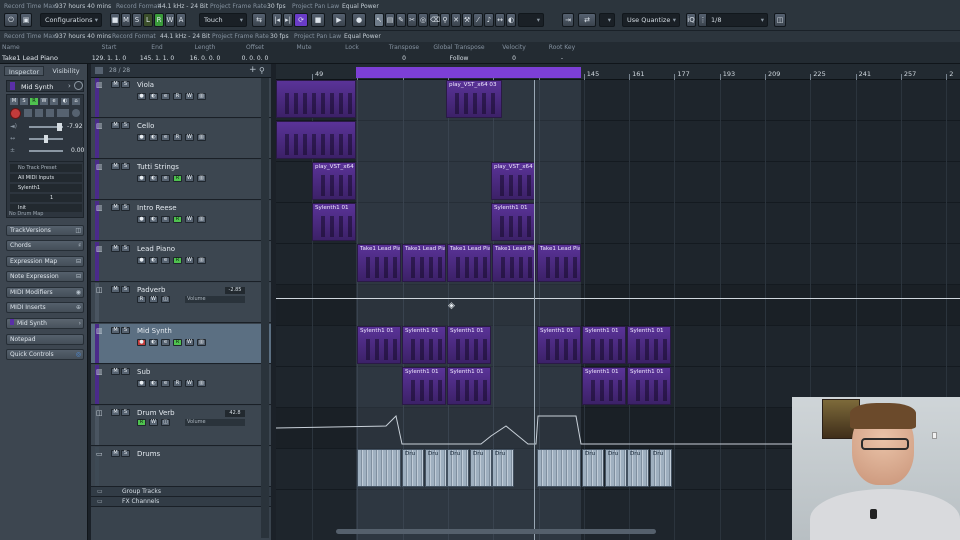 The height and width of the screenshot is (540, 960). Describe the element at coordinates (46, 139) in the screenshot. I see `pan-slider-handle` at that location.